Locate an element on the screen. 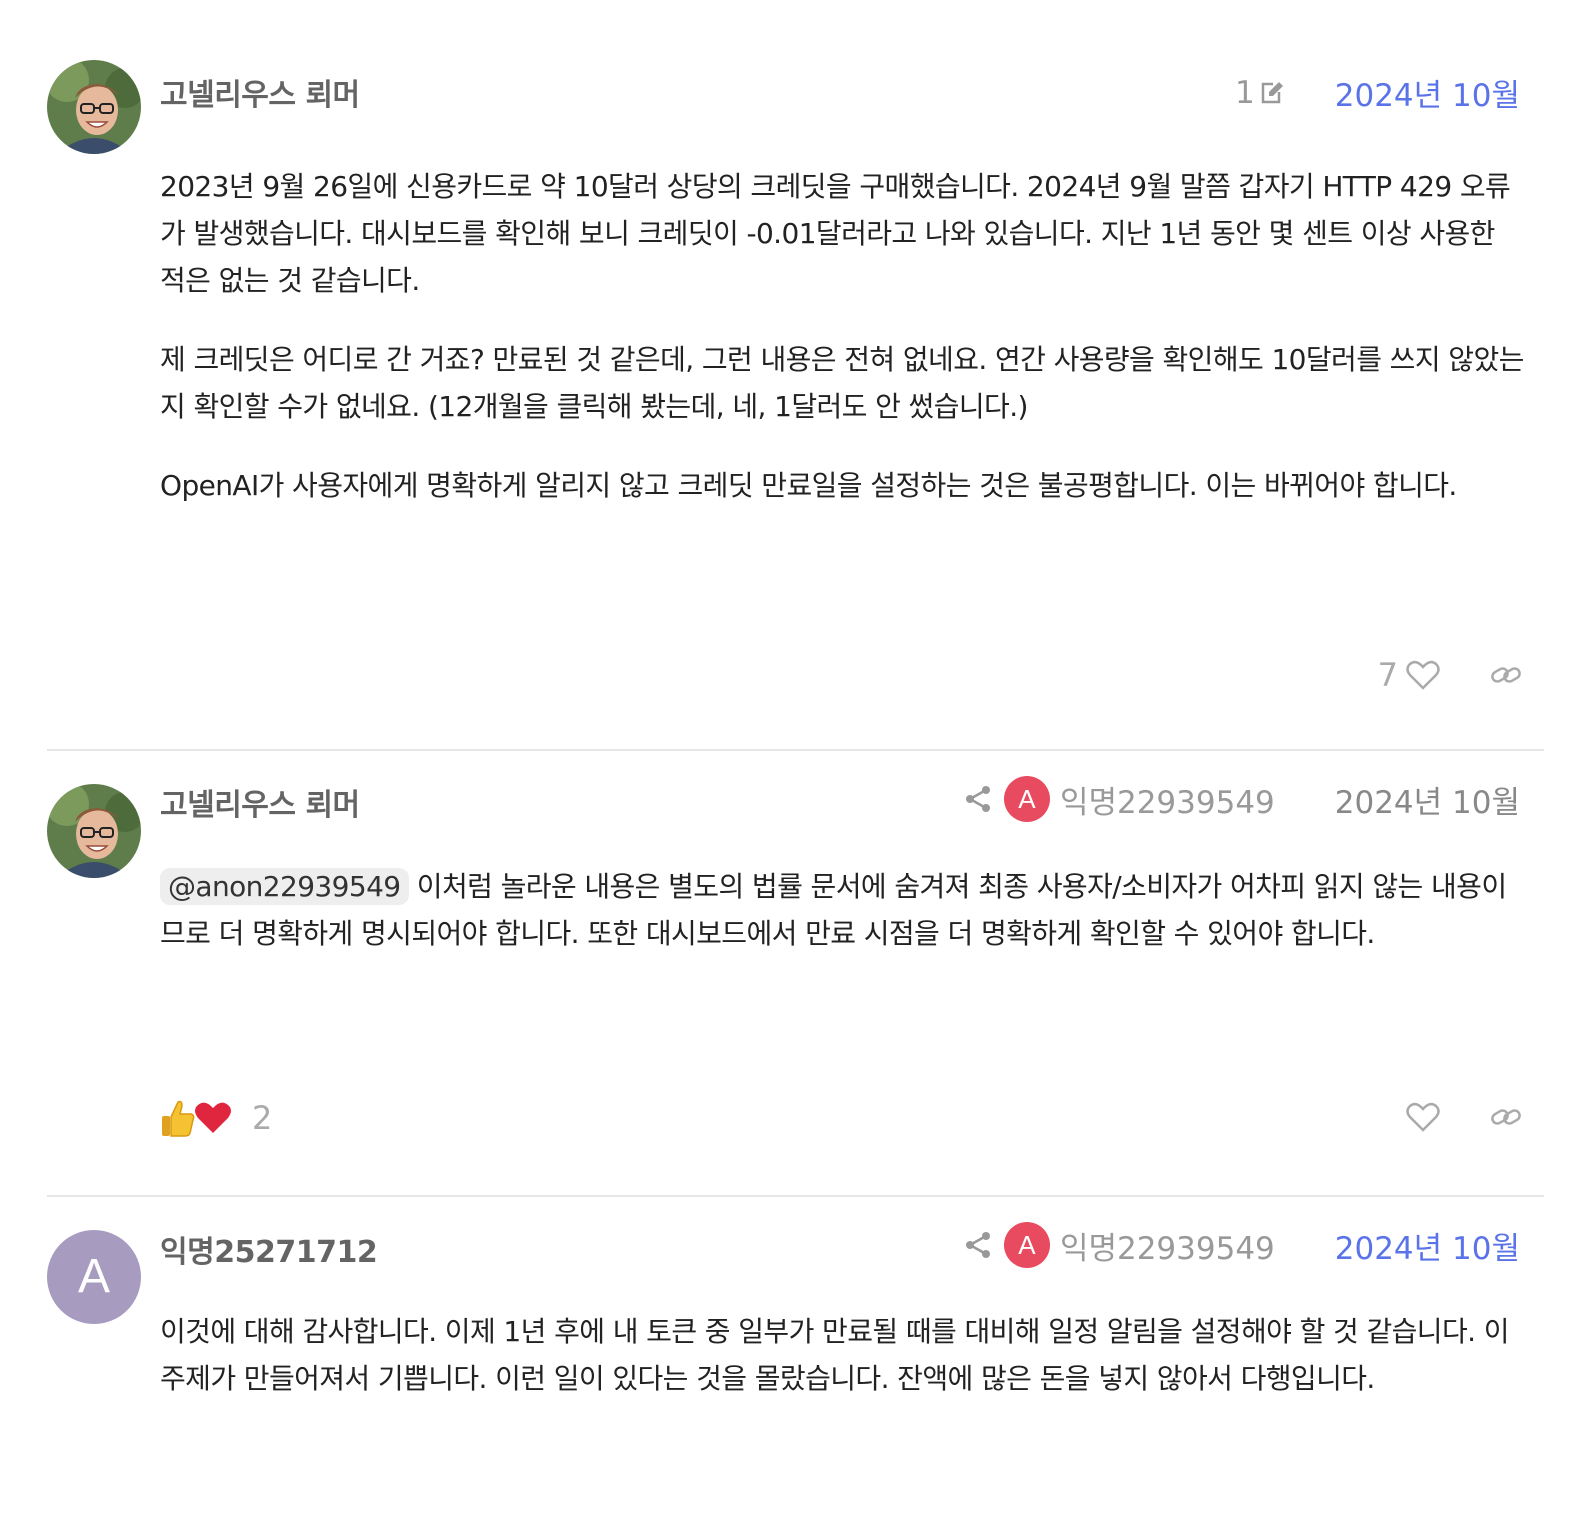  post-actions is located at coordinates (1464, 1117).